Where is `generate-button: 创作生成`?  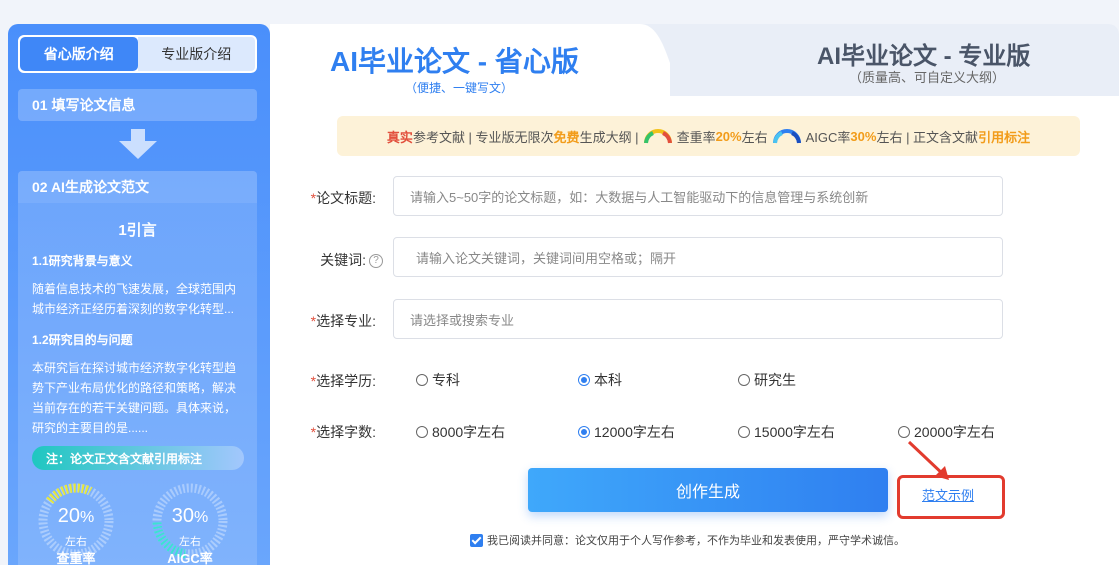
generate-button: 创作生成 is located at coordinates (708, 490).